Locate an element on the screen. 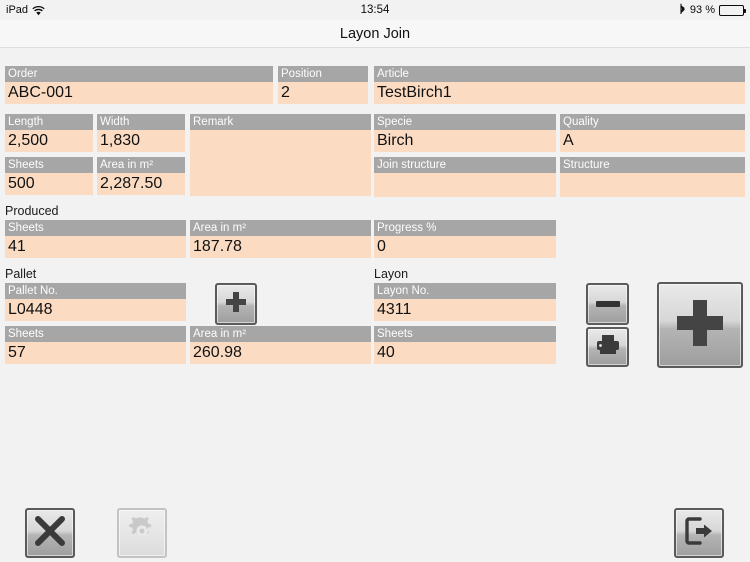  battery-icon is located at coordinates (732, 10).